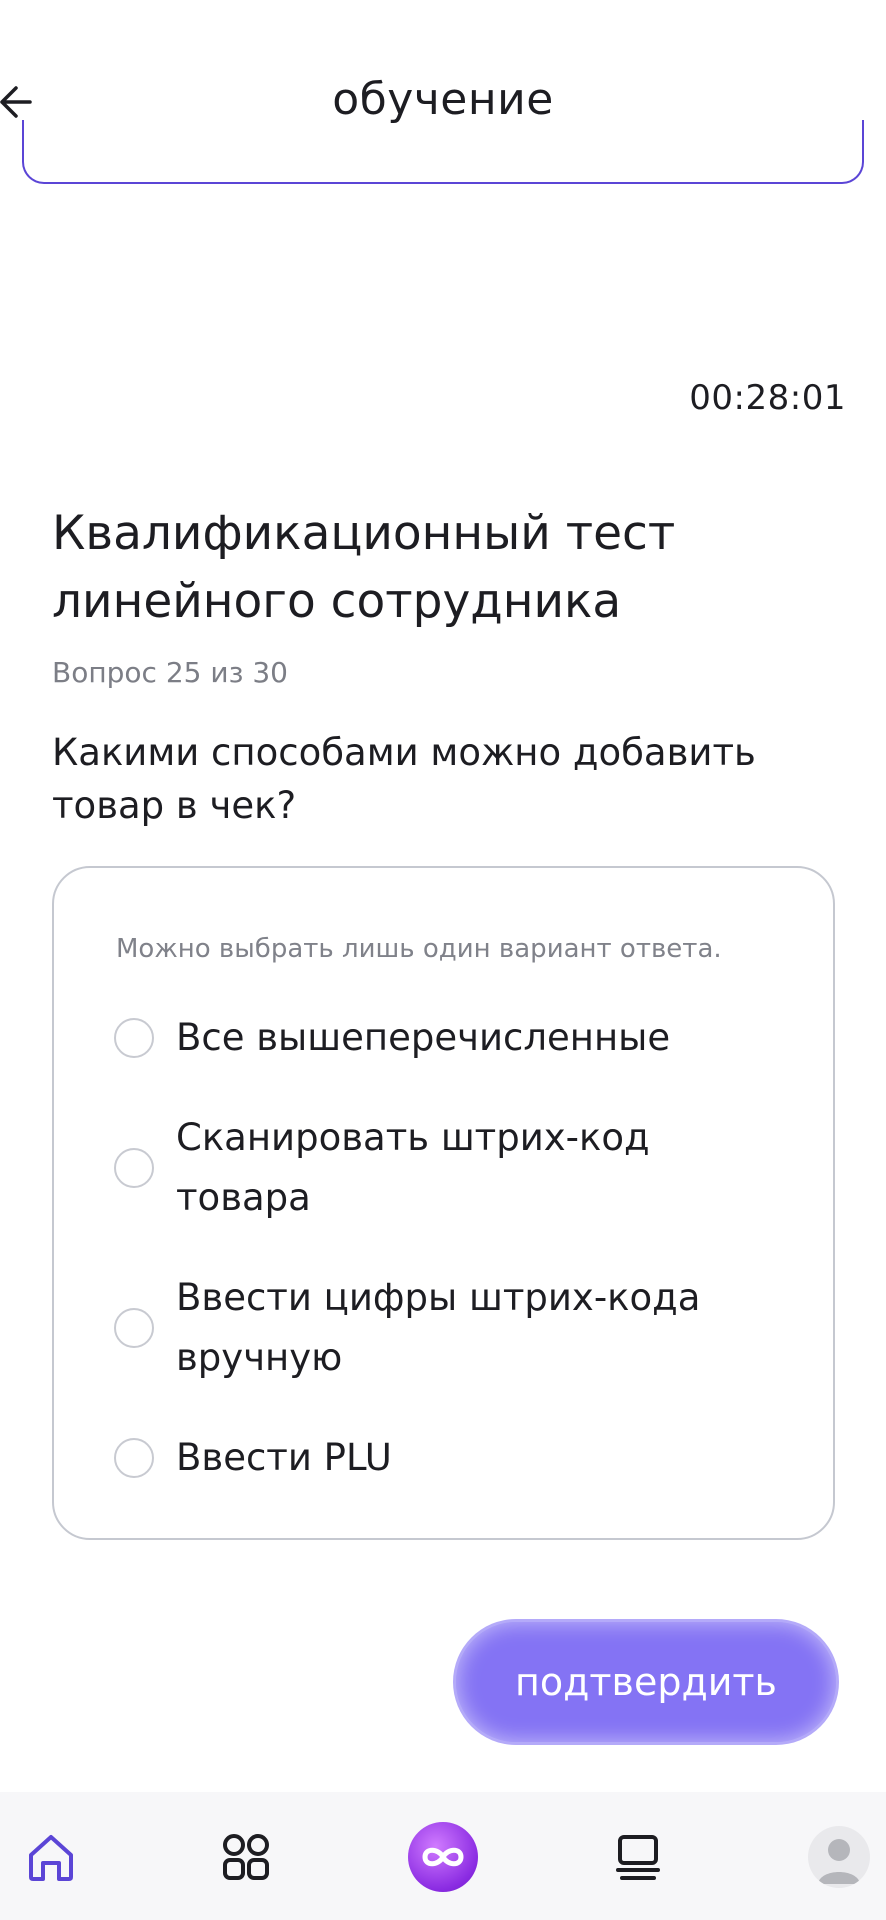 The image size is (886, 1920). What do you see at coordinates (646, 1682) in the screenshot?
I see `confirm-button: подтвердить` at bounding box center [646, 1682].